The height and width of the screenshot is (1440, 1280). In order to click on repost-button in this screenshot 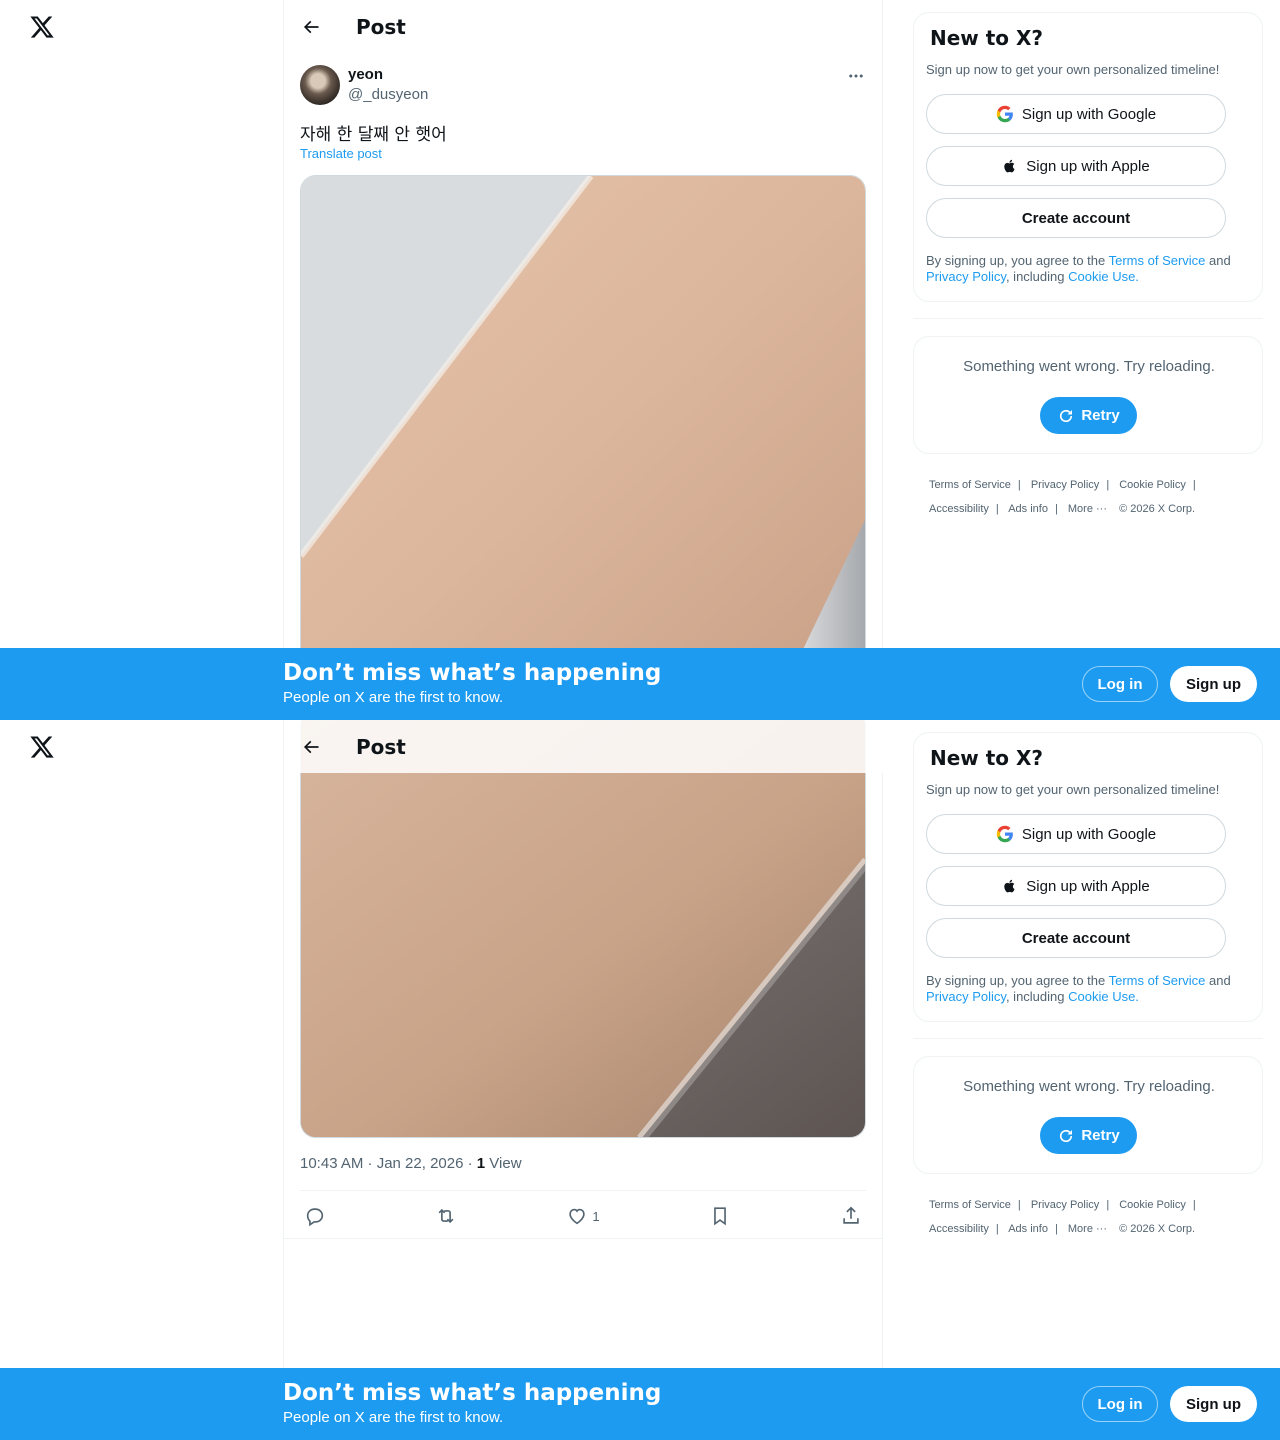, I will do `click(446, 1216)`.